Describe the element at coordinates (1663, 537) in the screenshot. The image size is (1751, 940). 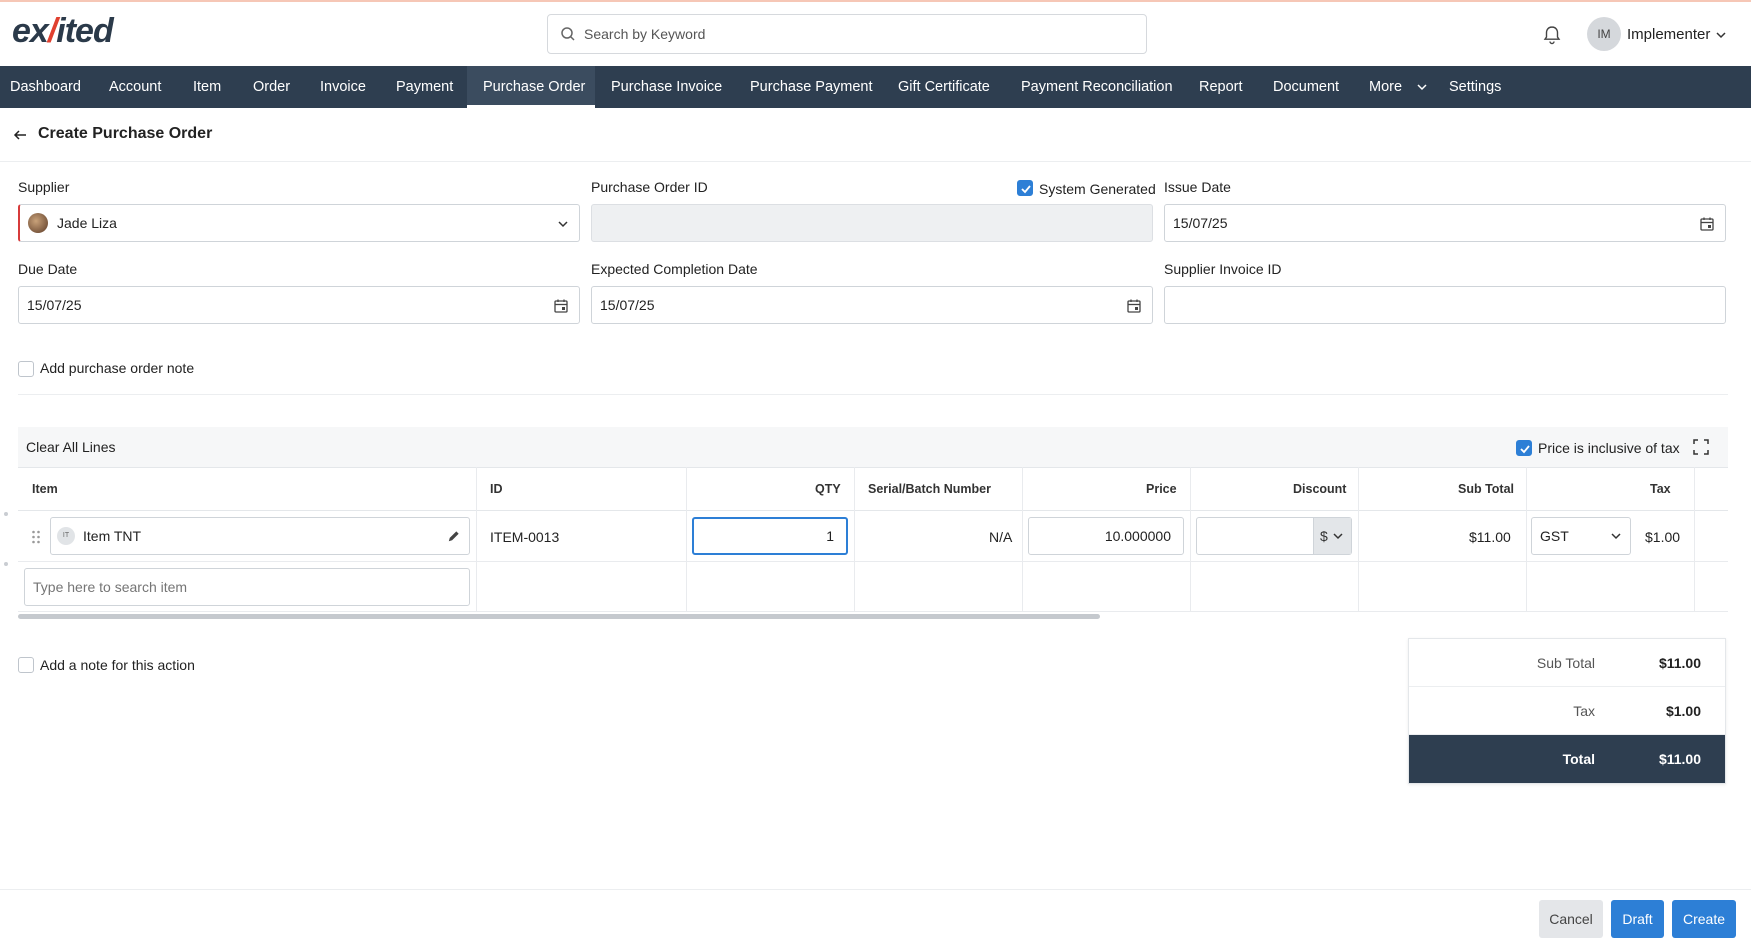
I see `tax-value: $1.00` at that location.